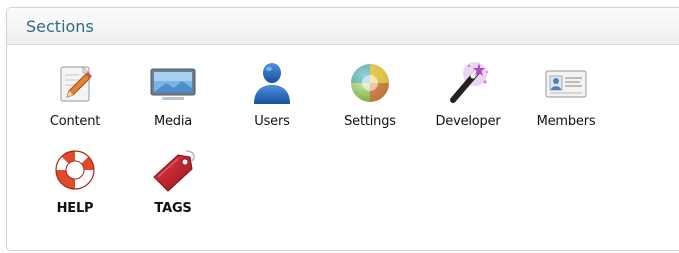 Image resolution: width=679 pixels, height=253 pixels. What do you see at coordinates (60, 26) in the screenshot?
I see `panel-title: Sections` at bounding box center [60, 26].